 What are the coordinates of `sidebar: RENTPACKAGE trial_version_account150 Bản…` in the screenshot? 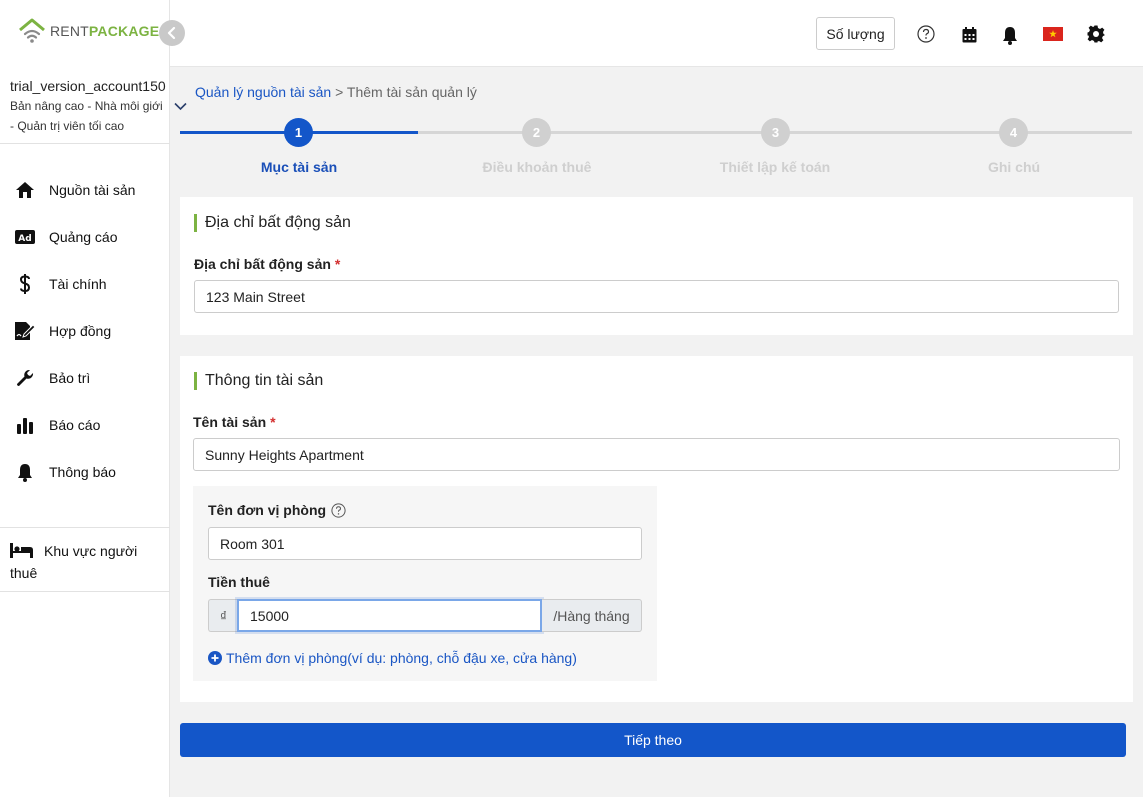 It's located at (85, 398).